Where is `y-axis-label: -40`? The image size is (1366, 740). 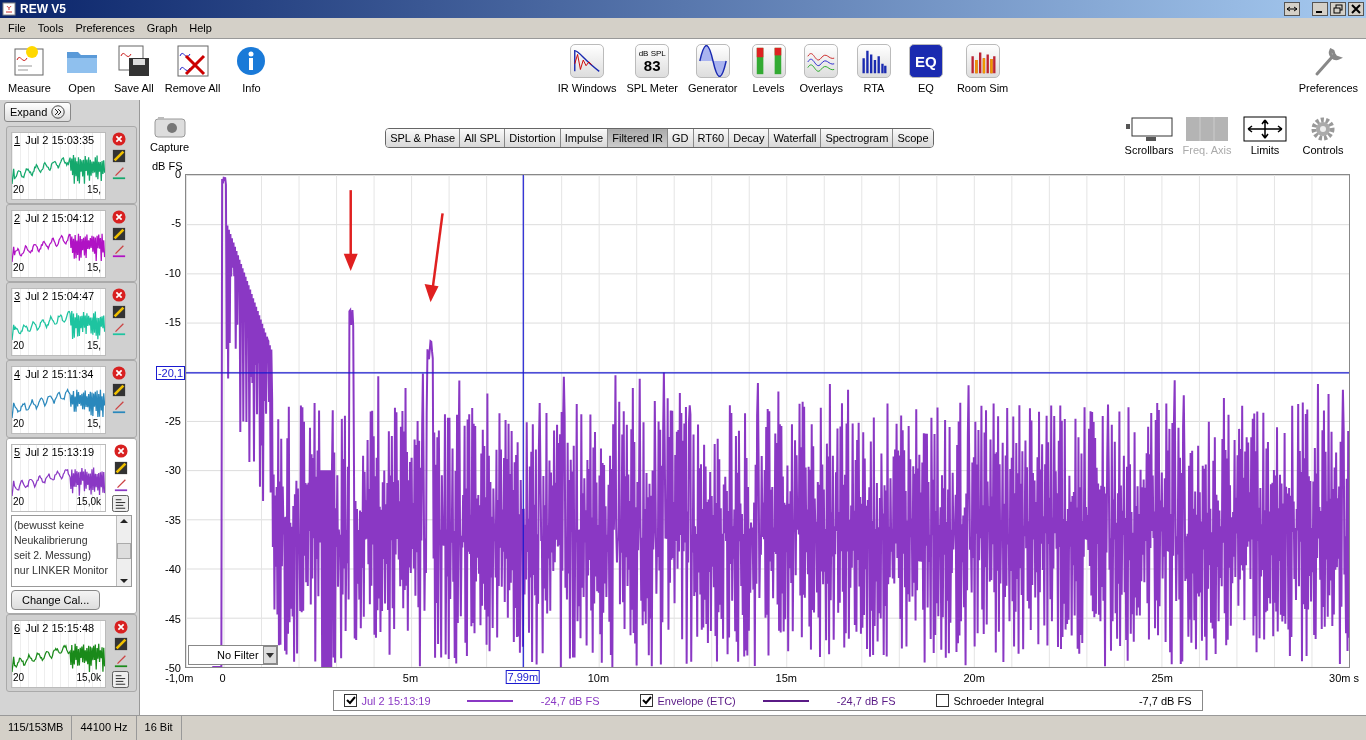
y-axis-label: -40 is located at coordinates (173, 569).